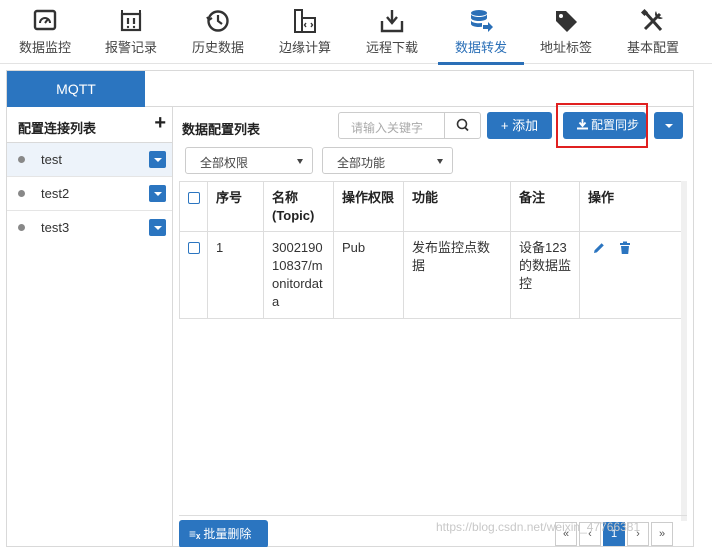 The width and height of the screenshot is (712, 547). Describe the element at coordinates (633, 275) in the screenshot. I see `row-actions` at that location.